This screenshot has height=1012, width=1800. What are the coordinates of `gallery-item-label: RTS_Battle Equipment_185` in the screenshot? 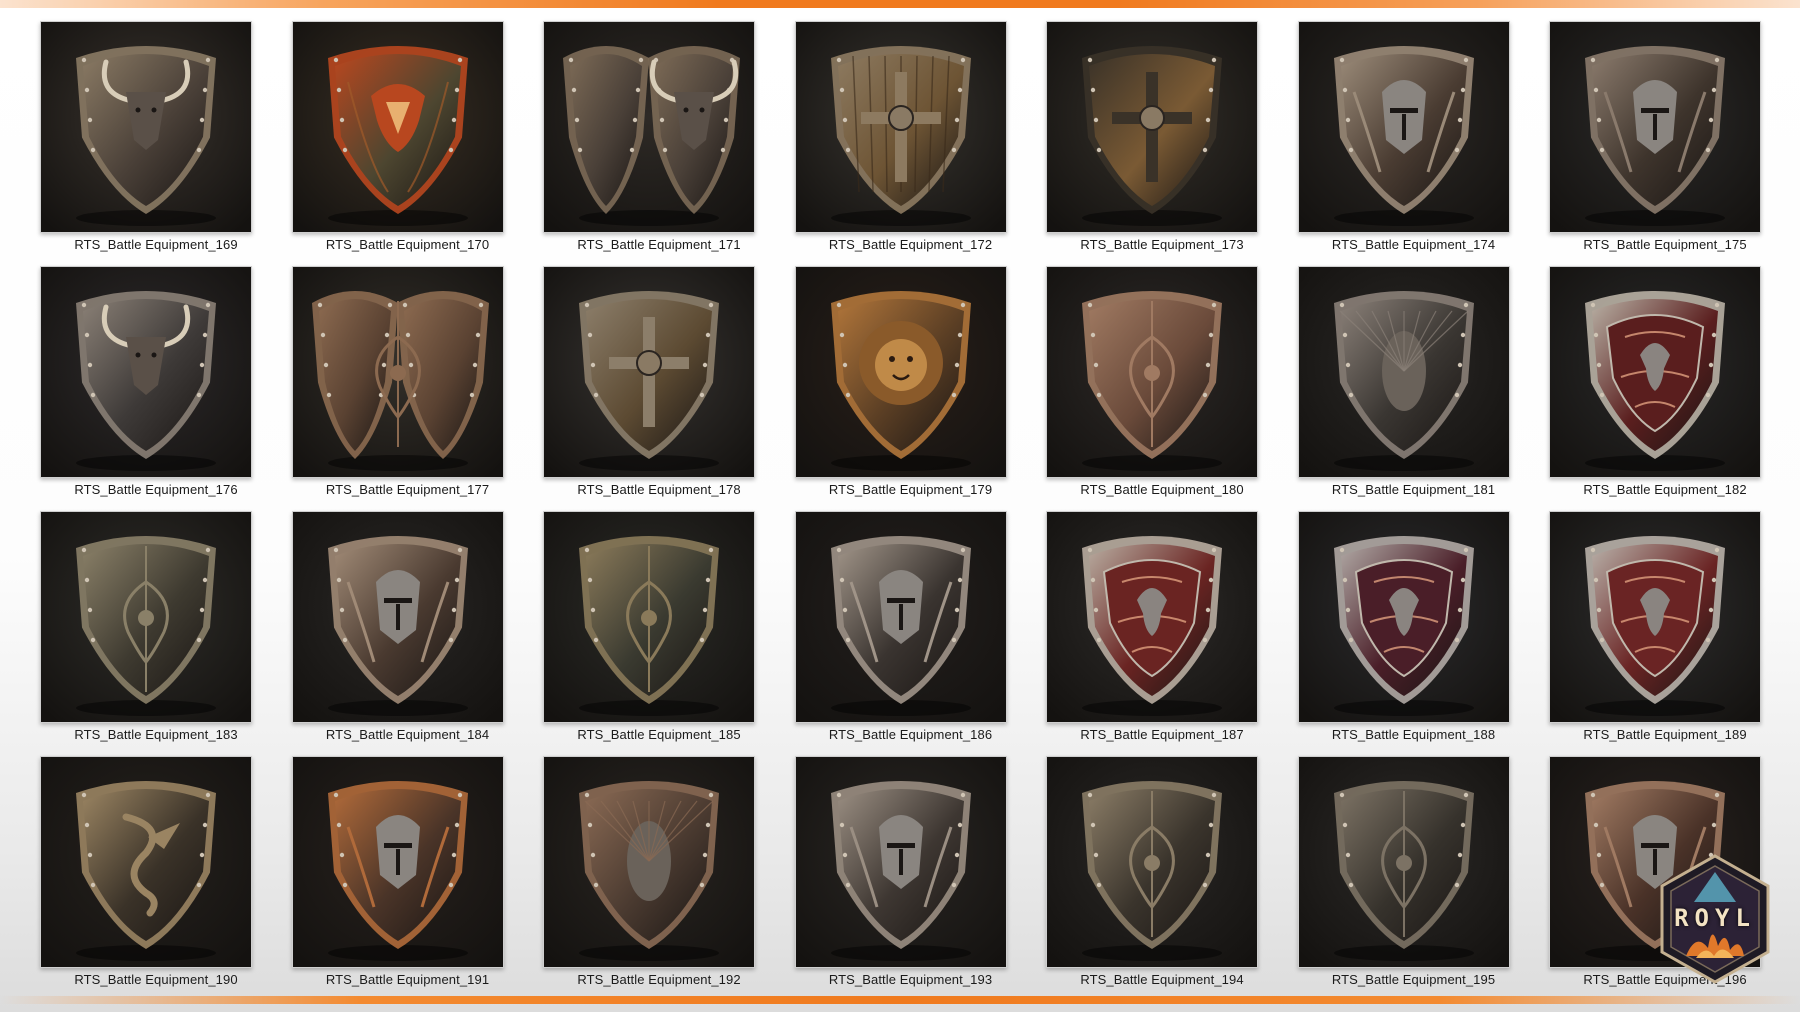 It's located at (659, 734).